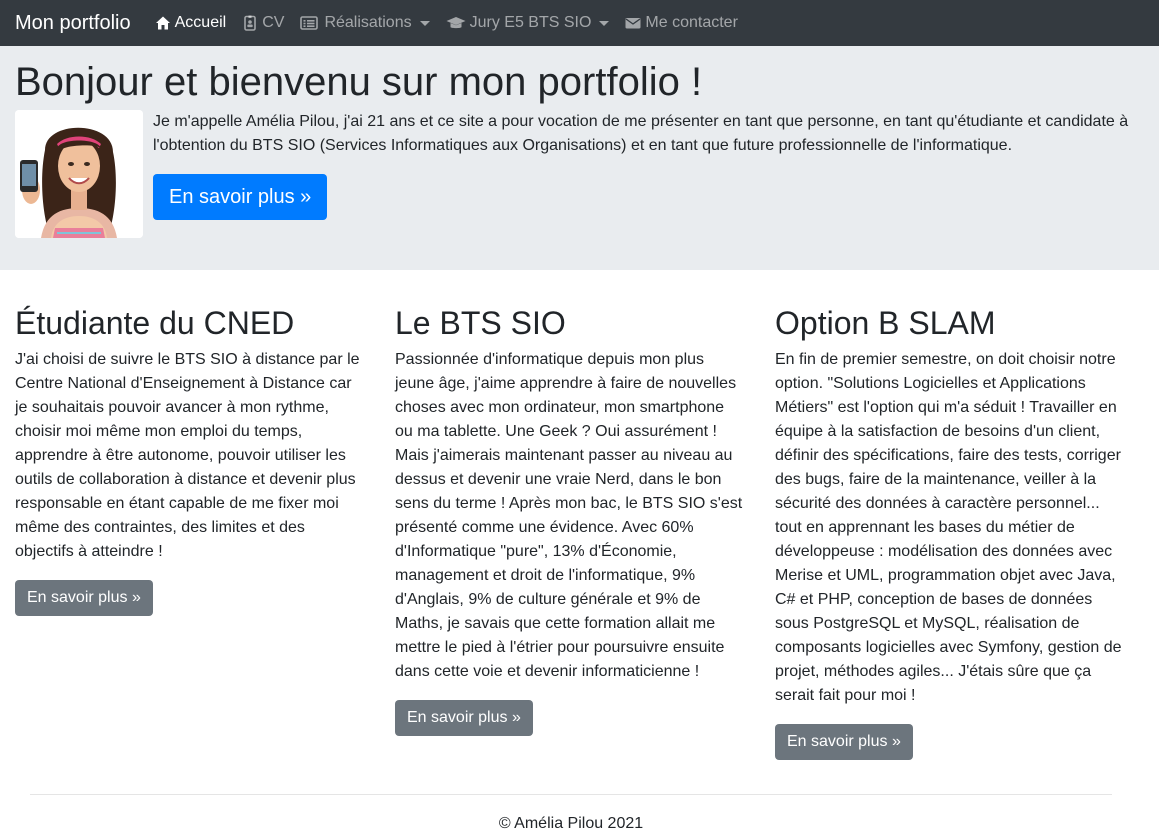 The height and width of the screenshot is (836, 1159). I want to click on learn-more-button-bts-sio: En savoir plus », so click(464, 718).